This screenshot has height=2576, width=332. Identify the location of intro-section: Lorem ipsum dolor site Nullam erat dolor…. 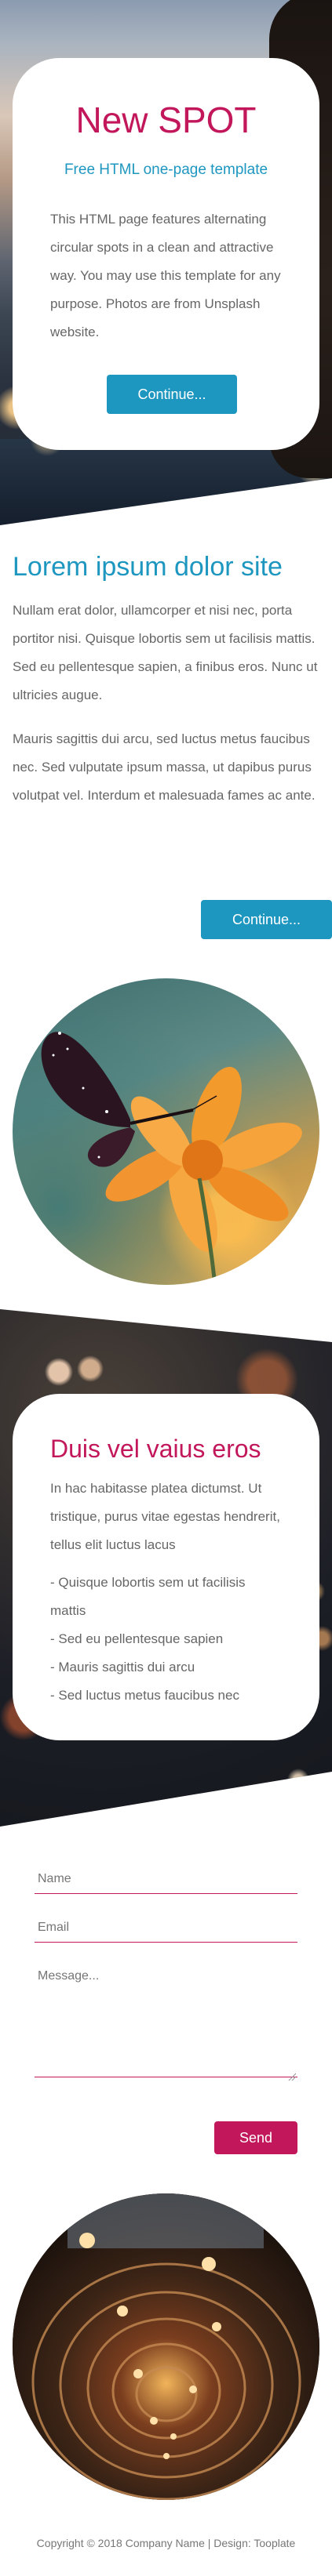
(173, 745).